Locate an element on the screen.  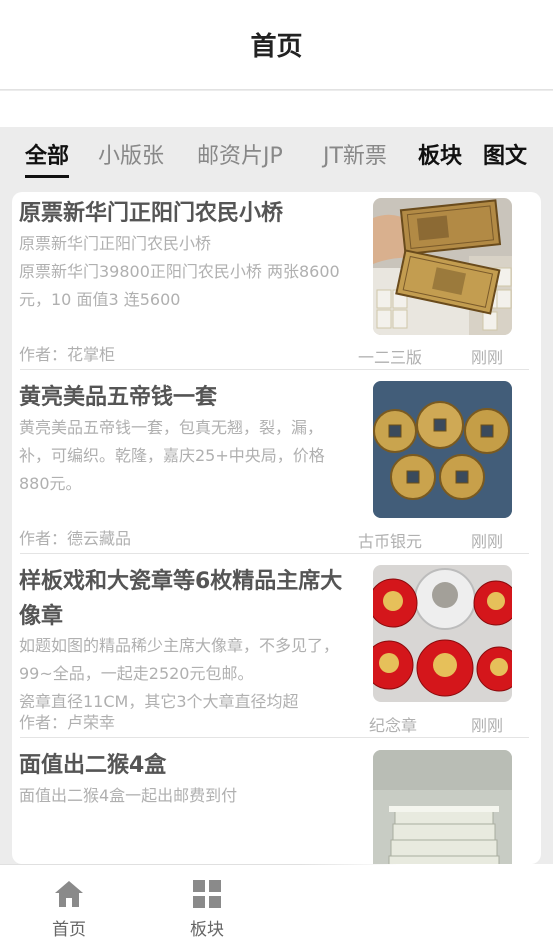
tab-all: 全部 is located at coordinates (47, 160).